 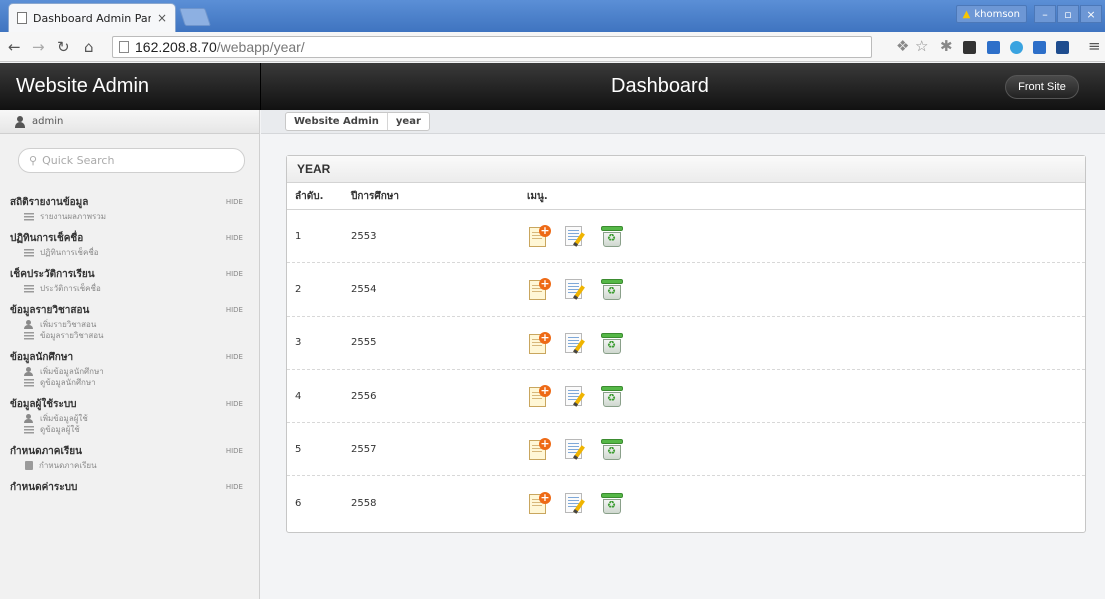 I want to click on quick-search-input: ⚲ Quick Search, so click(x=131, y=160).